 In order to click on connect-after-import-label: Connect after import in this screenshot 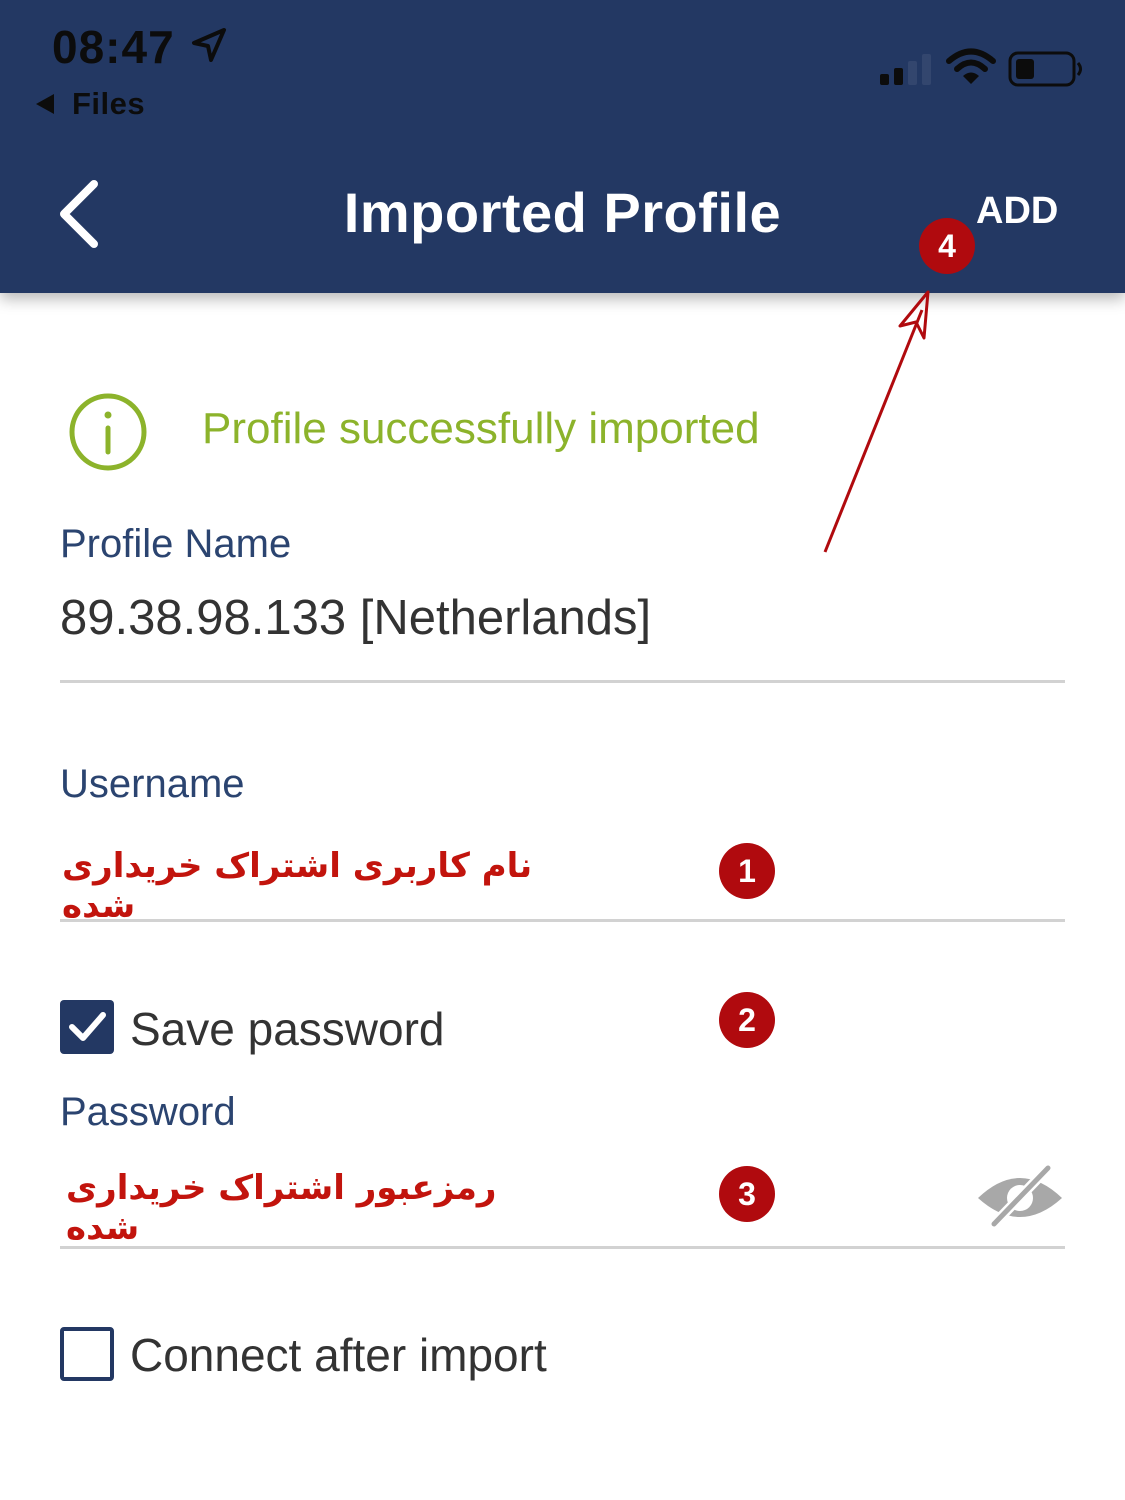, I will do `click(338, 1355)`.